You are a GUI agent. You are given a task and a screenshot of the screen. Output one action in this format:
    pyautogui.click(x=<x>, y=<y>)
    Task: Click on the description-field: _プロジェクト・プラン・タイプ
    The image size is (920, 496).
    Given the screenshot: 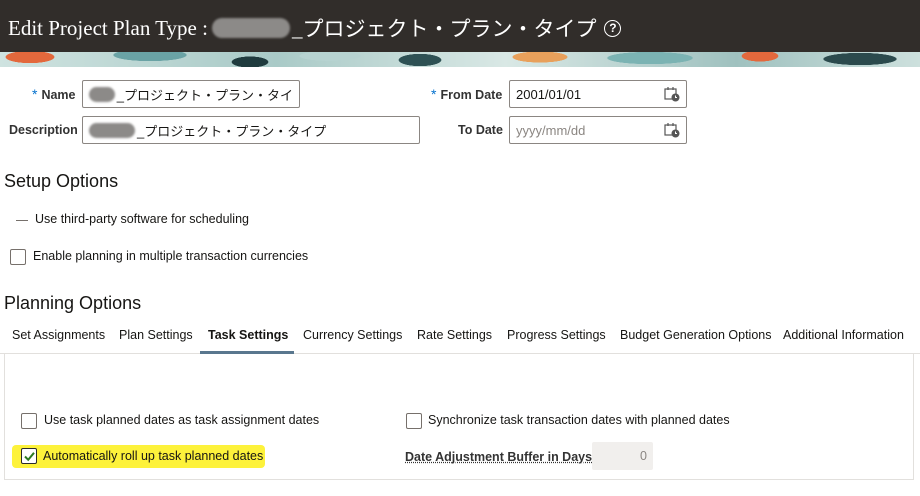 What is the action you would take?
    pyautogui.click(x=251, y=130)
    